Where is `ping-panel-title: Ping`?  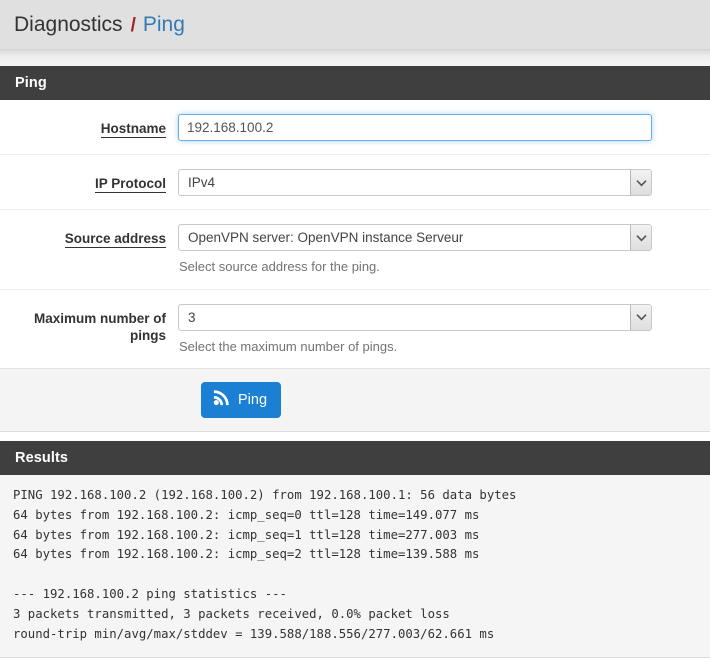 ping-panel-title: Ping is located at coordinates (355, 83).